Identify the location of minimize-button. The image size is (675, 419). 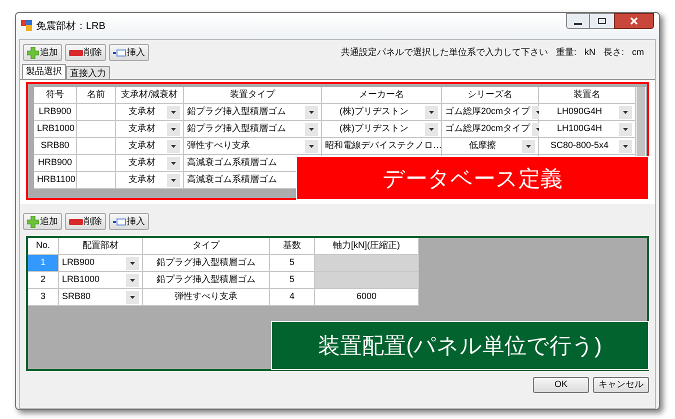
(578, 21).